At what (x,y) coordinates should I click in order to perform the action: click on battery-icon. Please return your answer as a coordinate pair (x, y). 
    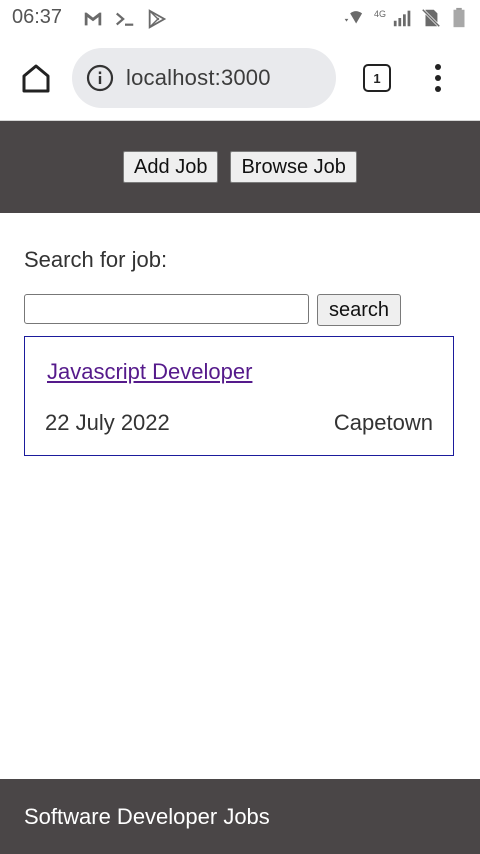
    Looking at the image, I should click on (459, 17).